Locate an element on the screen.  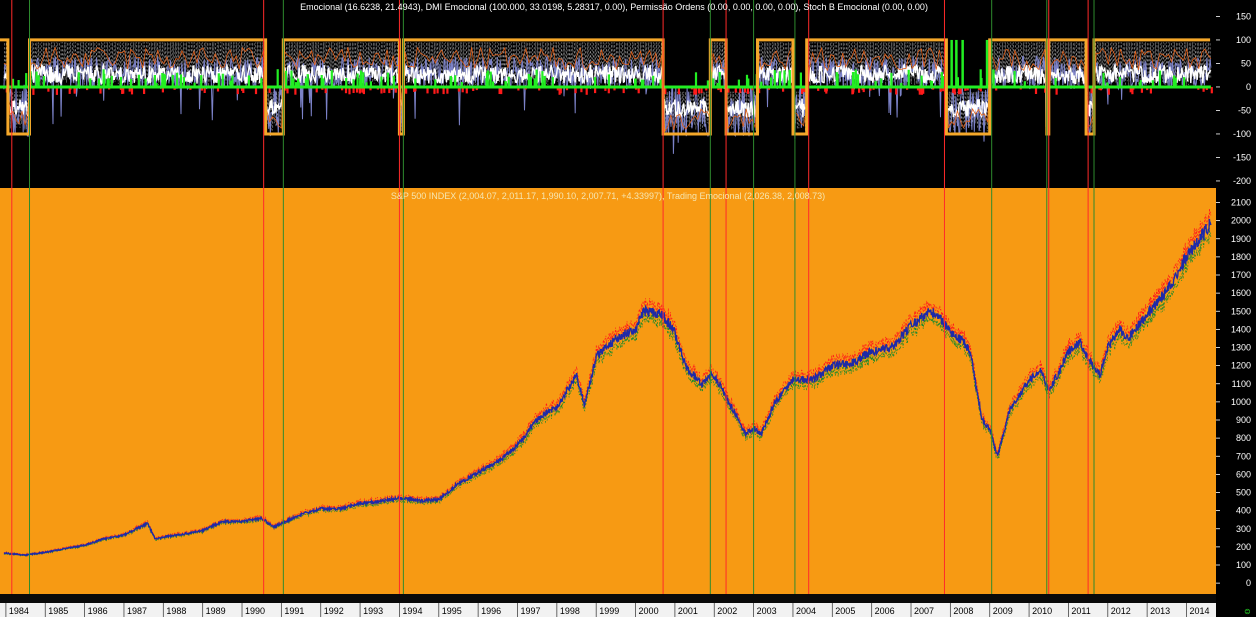
settings-icon: ⊜ is located at coordinates (1247, 611).